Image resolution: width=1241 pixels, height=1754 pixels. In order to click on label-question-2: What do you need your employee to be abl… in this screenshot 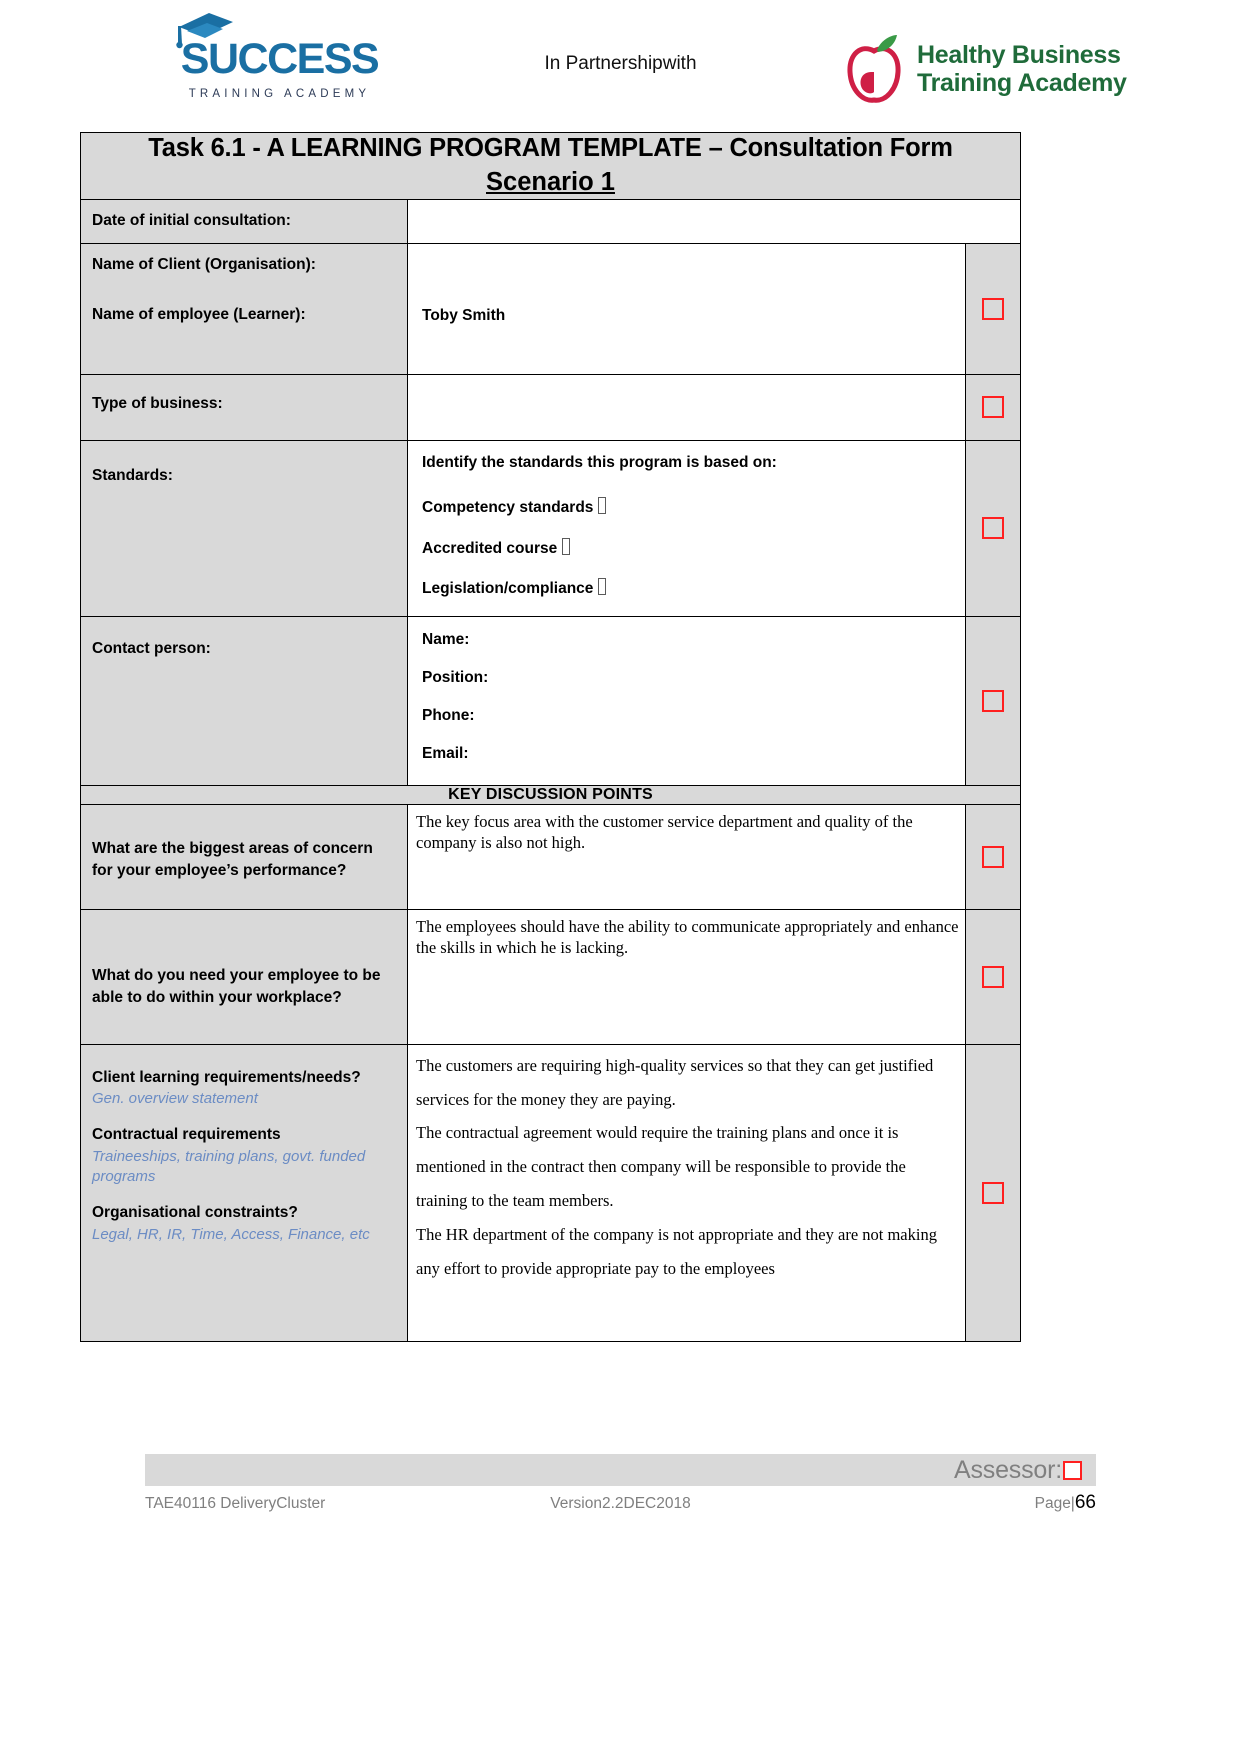, I will do `click(236, 986)`.